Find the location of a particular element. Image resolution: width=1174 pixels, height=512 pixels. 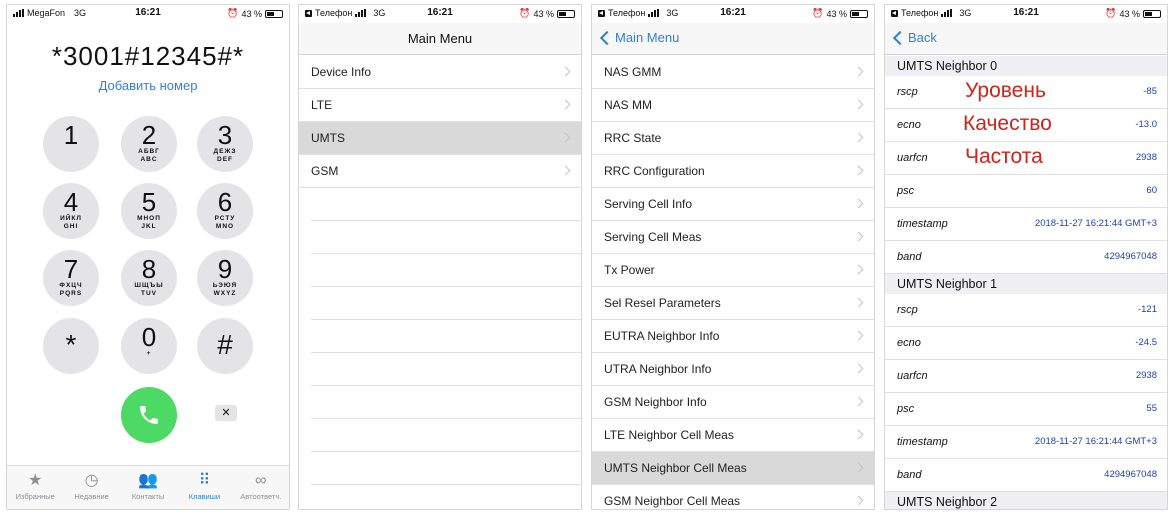

list-item-gsm: GSM is located at coordinates (440, 171).